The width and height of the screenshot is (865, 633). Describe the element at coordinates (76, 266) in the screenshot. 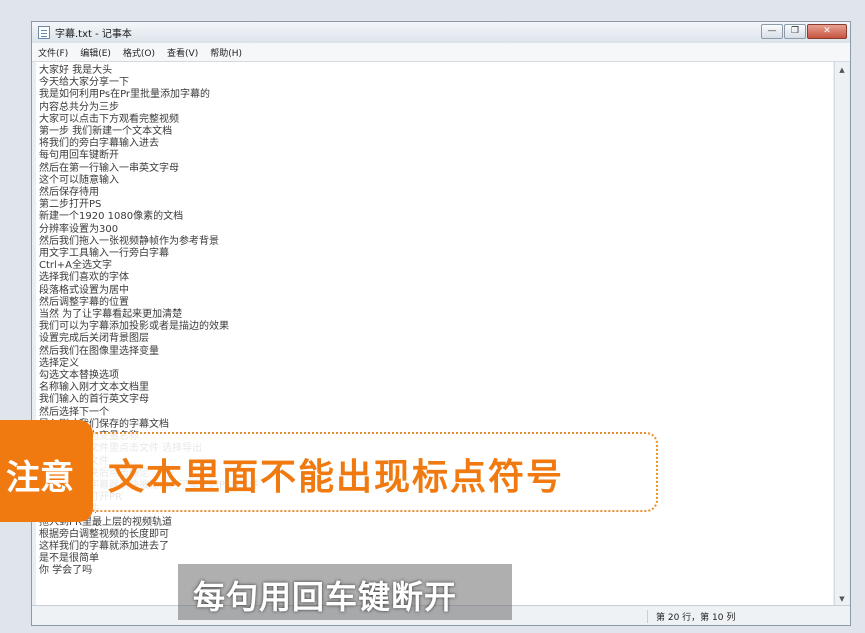

I see `text-line: Ctrl+A全选文字` at that location.